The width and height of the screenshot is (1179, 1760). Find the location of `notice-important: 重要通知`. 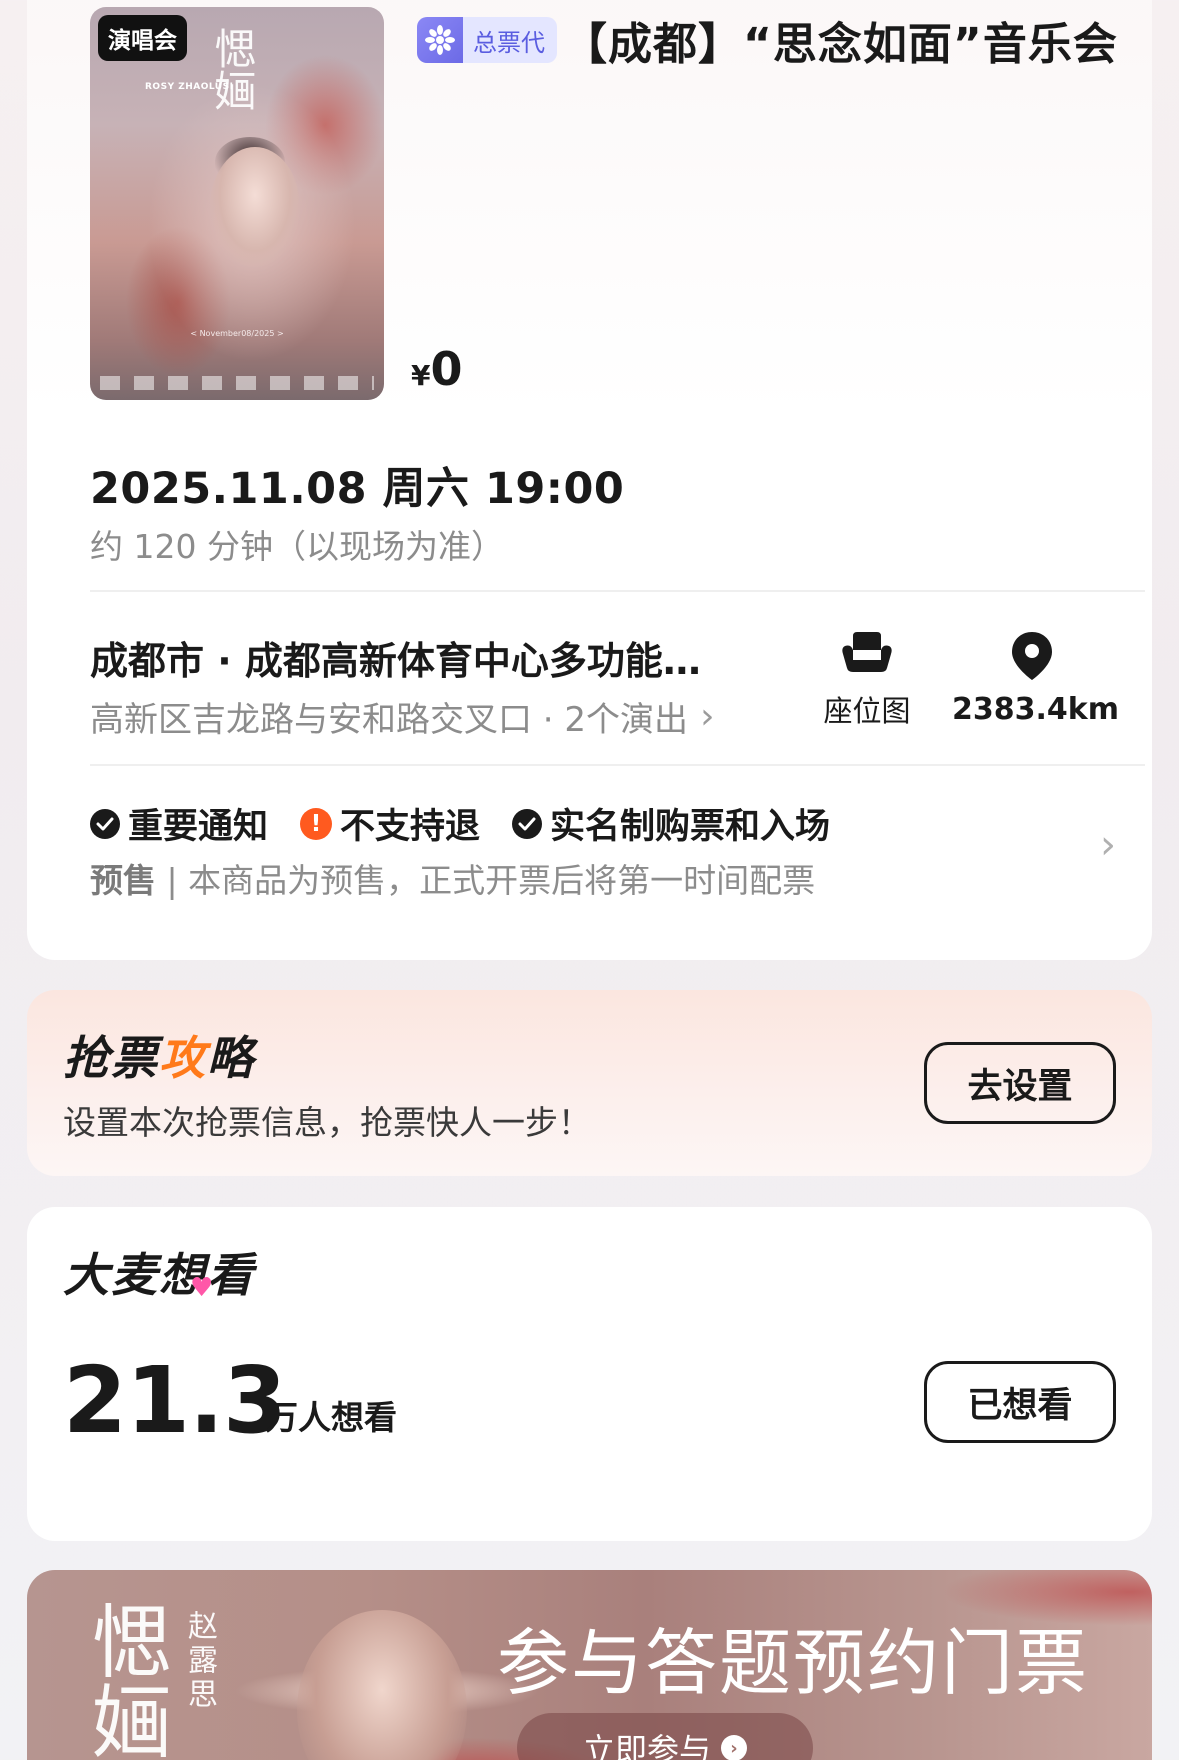

notice-important: 重要通知 is located at coordinates (179, 823).